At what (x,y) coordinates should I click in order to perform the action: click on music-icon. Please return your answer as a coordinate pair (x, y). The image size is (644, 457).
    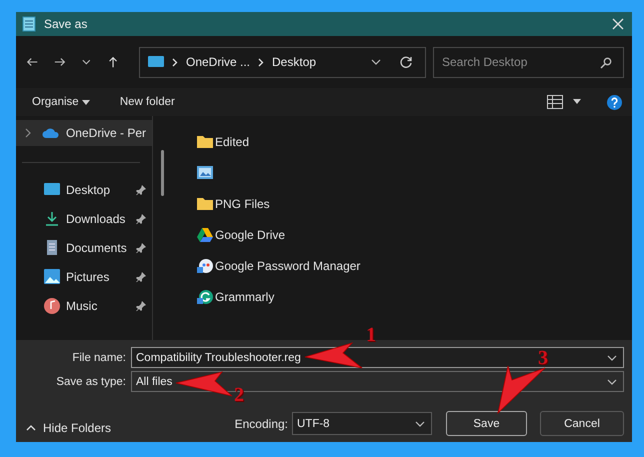
    Looking at the image, I should click on (52, 306).